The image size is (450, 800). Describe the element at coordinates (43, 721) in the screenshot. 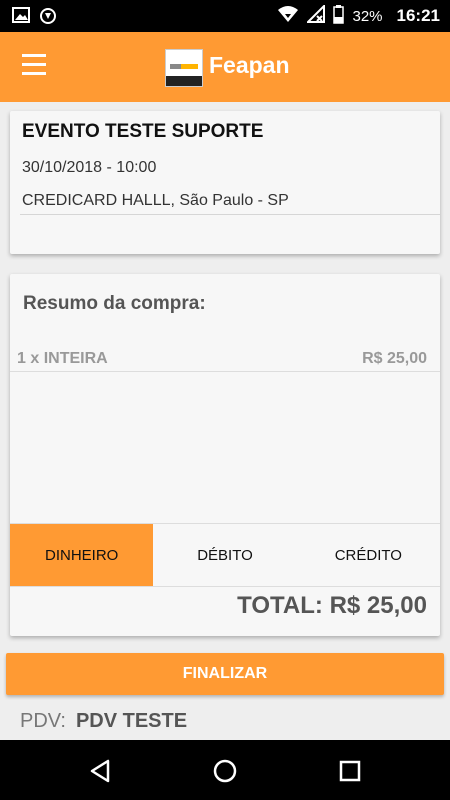

I see `pdv-label: PDV:` at that location.